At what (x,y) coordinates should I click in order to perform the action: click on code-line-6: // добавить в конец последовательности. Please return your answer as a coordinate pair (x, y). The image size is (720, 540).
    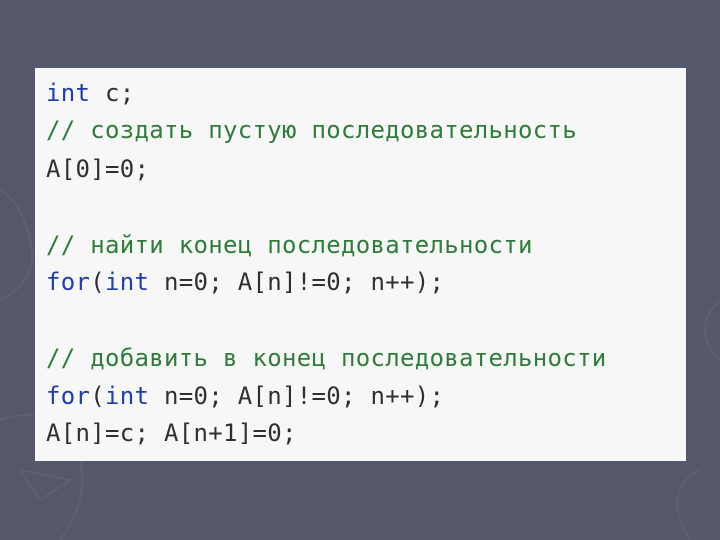
    Looking at the image, I should click on (326, 358).